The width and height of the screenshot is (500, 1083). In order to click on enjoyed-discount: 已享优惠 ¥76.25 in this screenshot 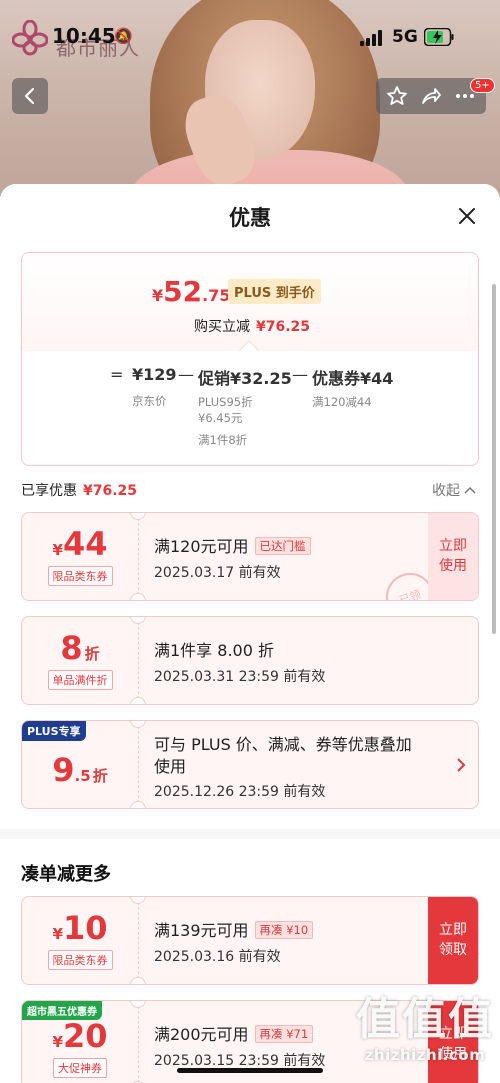, I will do `click(79, 490)`.